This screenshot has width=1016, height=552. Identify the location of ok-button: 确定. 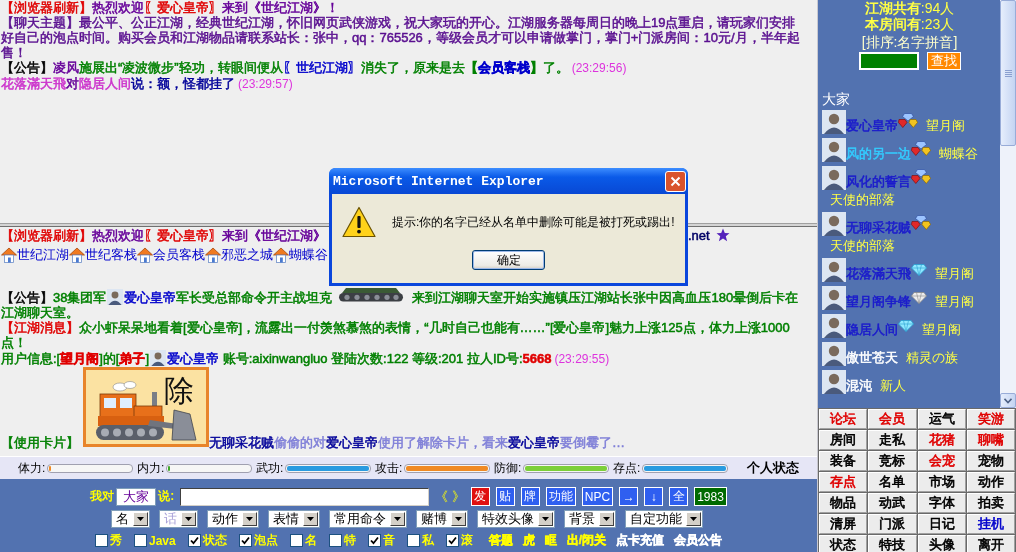
(508, 260).